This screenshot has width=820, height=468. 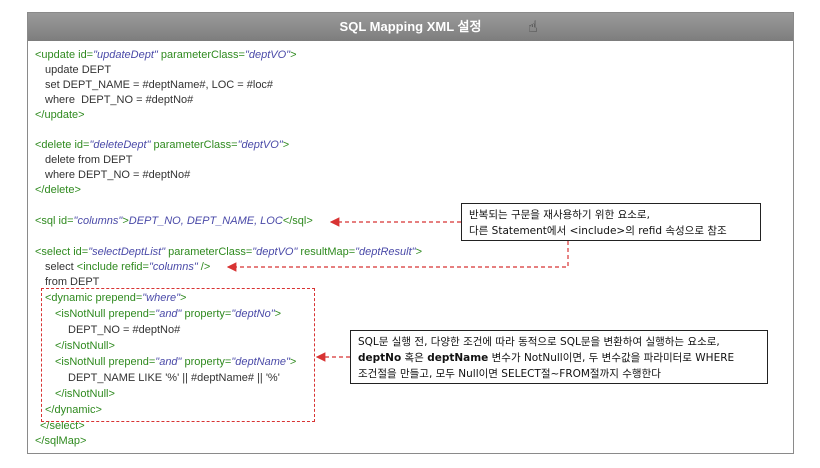 What do you see at coordinates (397, 289) in the screenshot?
I see `connector-arrows` at bounding box center [397, 289].